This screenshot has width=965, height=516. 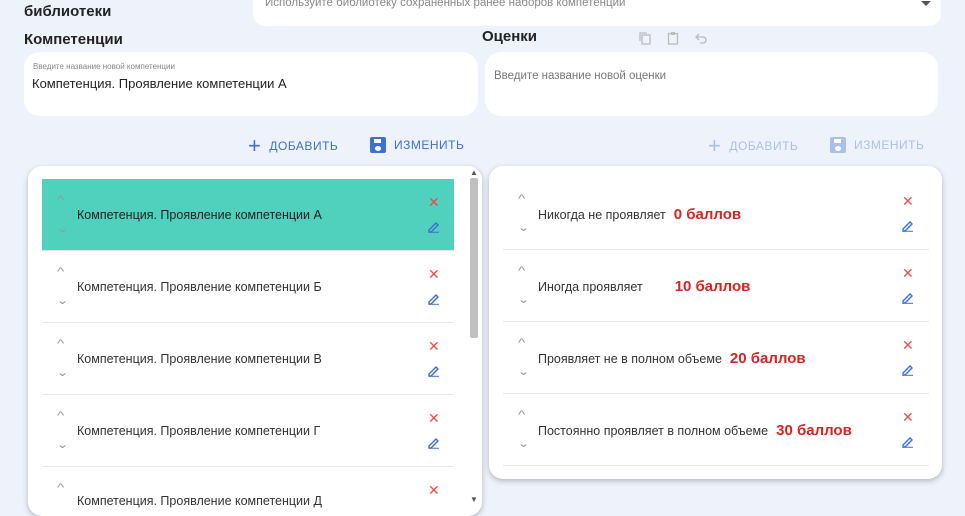 I want to click on competency-label: Компетенция. Проявление компетенции Г, so click(x=199, y=431).